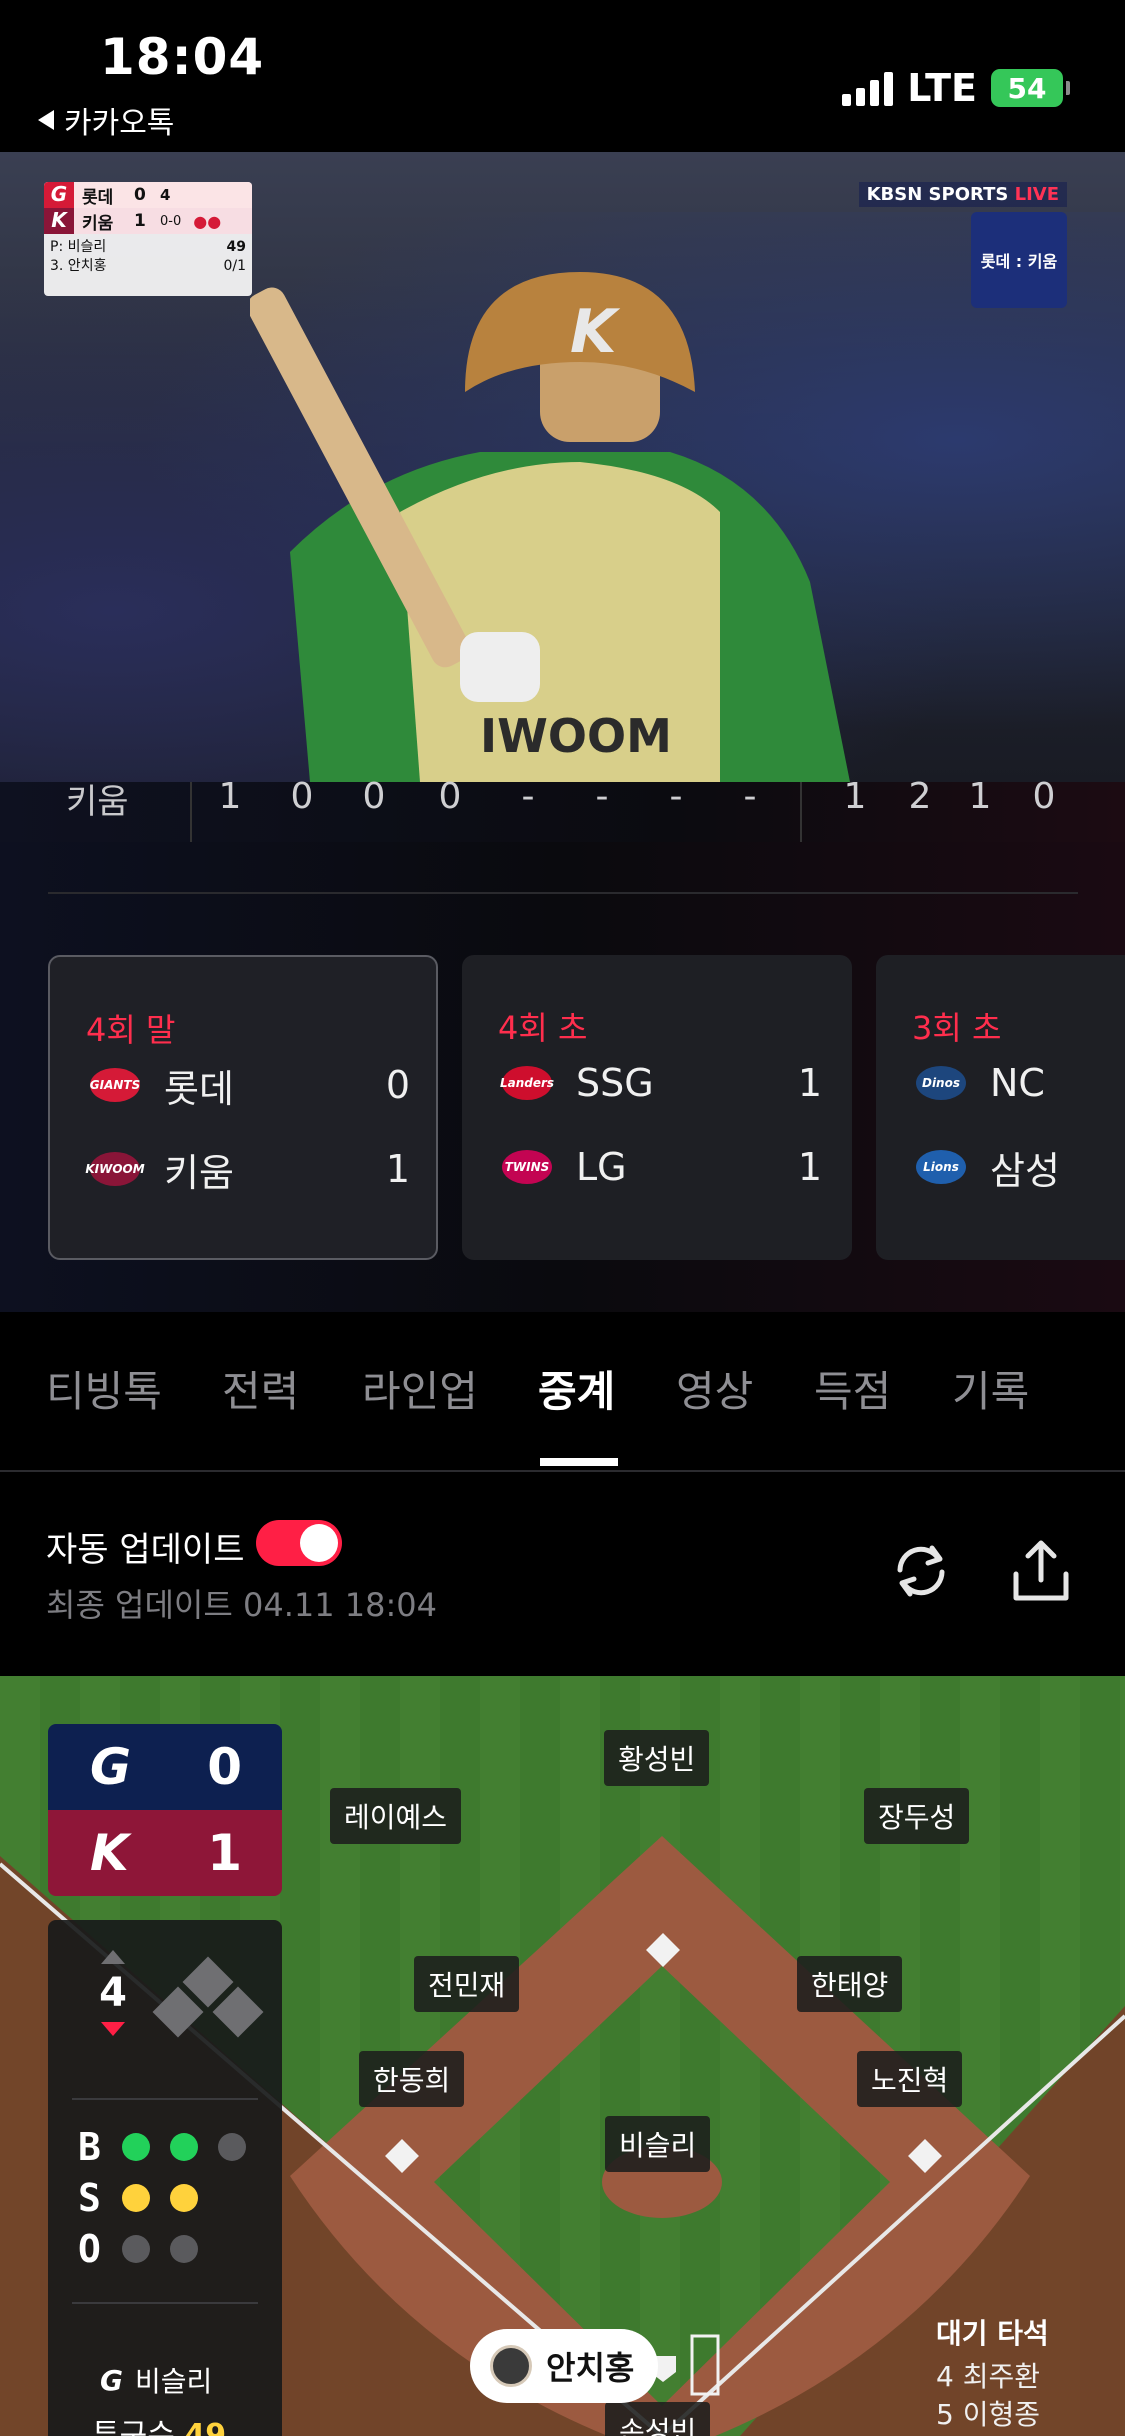  Describe the element at coordinates (182, 57) in the screenshot. I see `clock: 18:04` at that location.